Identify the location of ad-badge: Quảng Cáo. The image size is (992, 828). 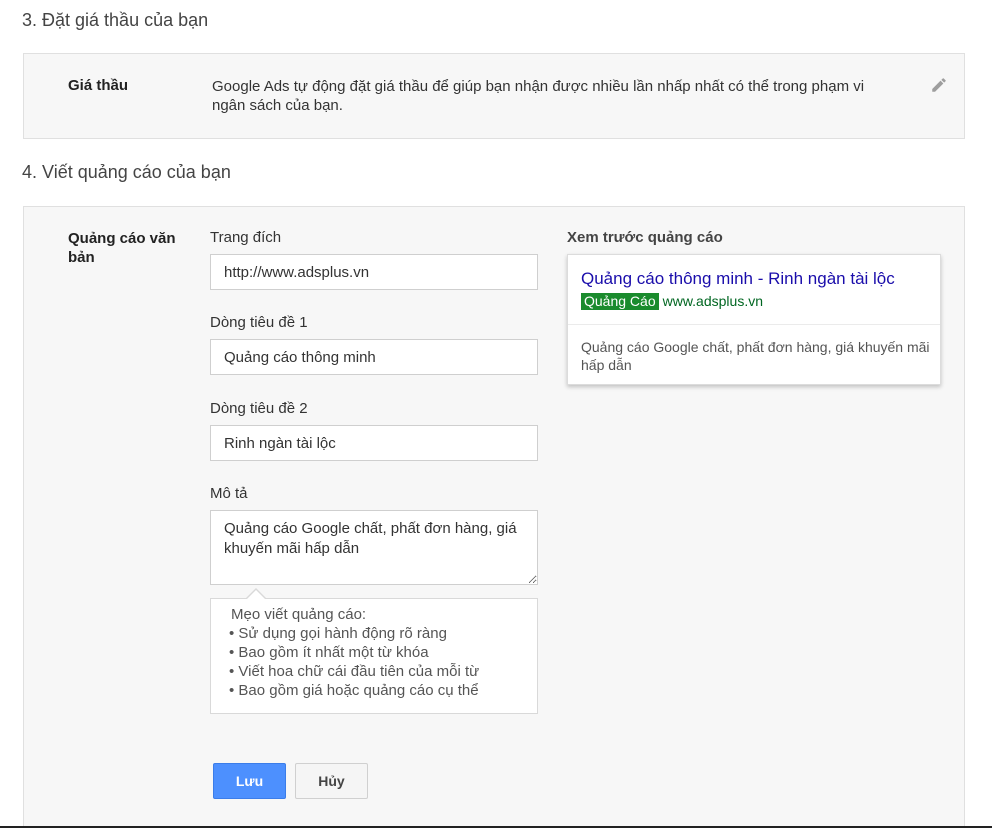
(620, 301).